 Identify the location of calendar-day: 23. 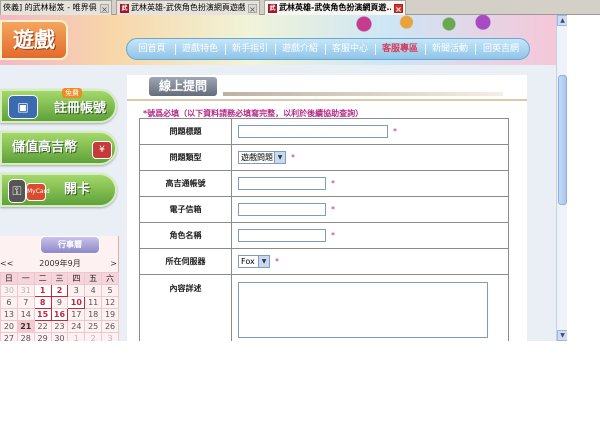
(59, 326).